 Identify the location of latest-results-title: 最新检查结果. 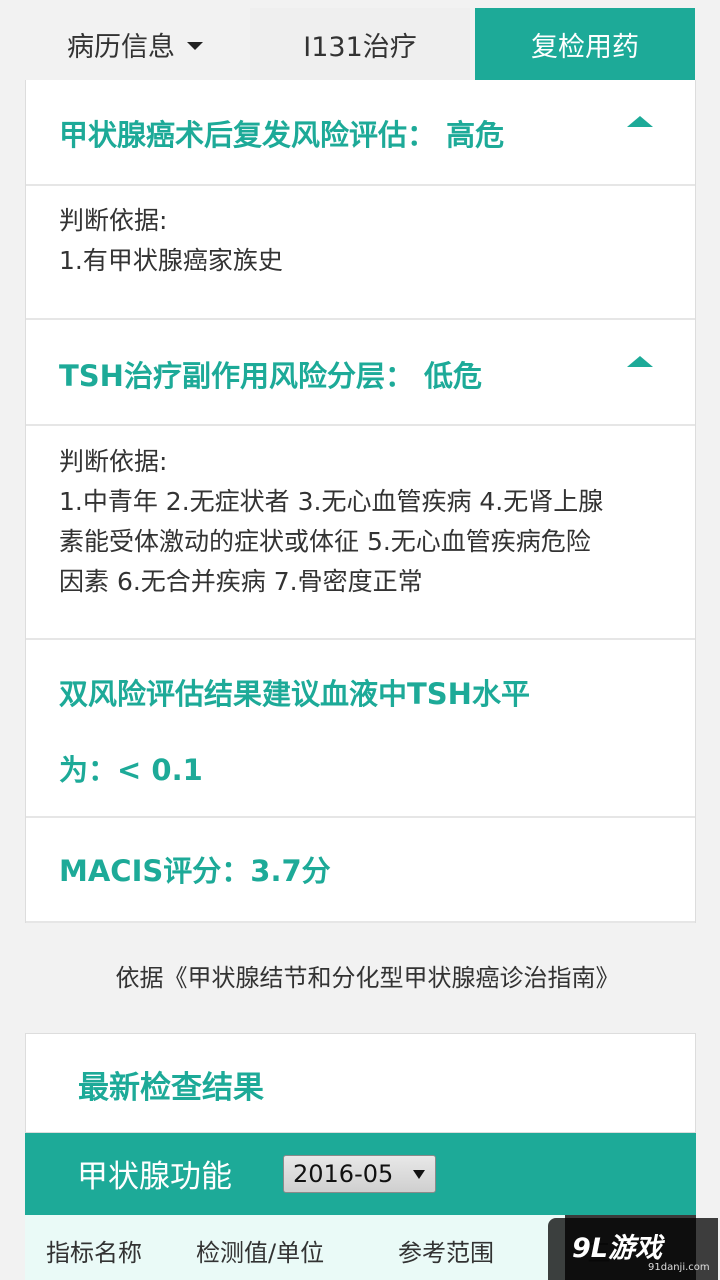
(171, 1088).